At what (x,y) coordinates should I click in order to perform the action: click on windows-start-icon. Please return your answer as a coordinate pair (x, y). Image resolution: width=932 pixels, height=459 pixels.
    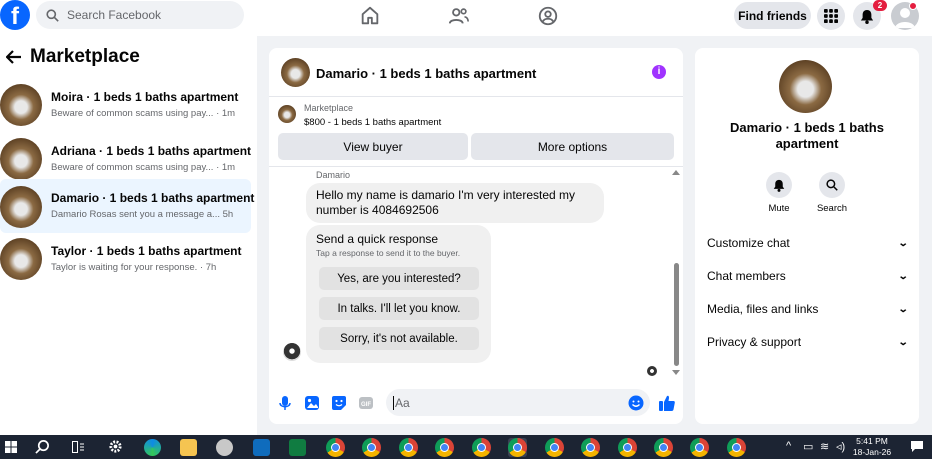
    Looking at the image, I should click on (11, 447).